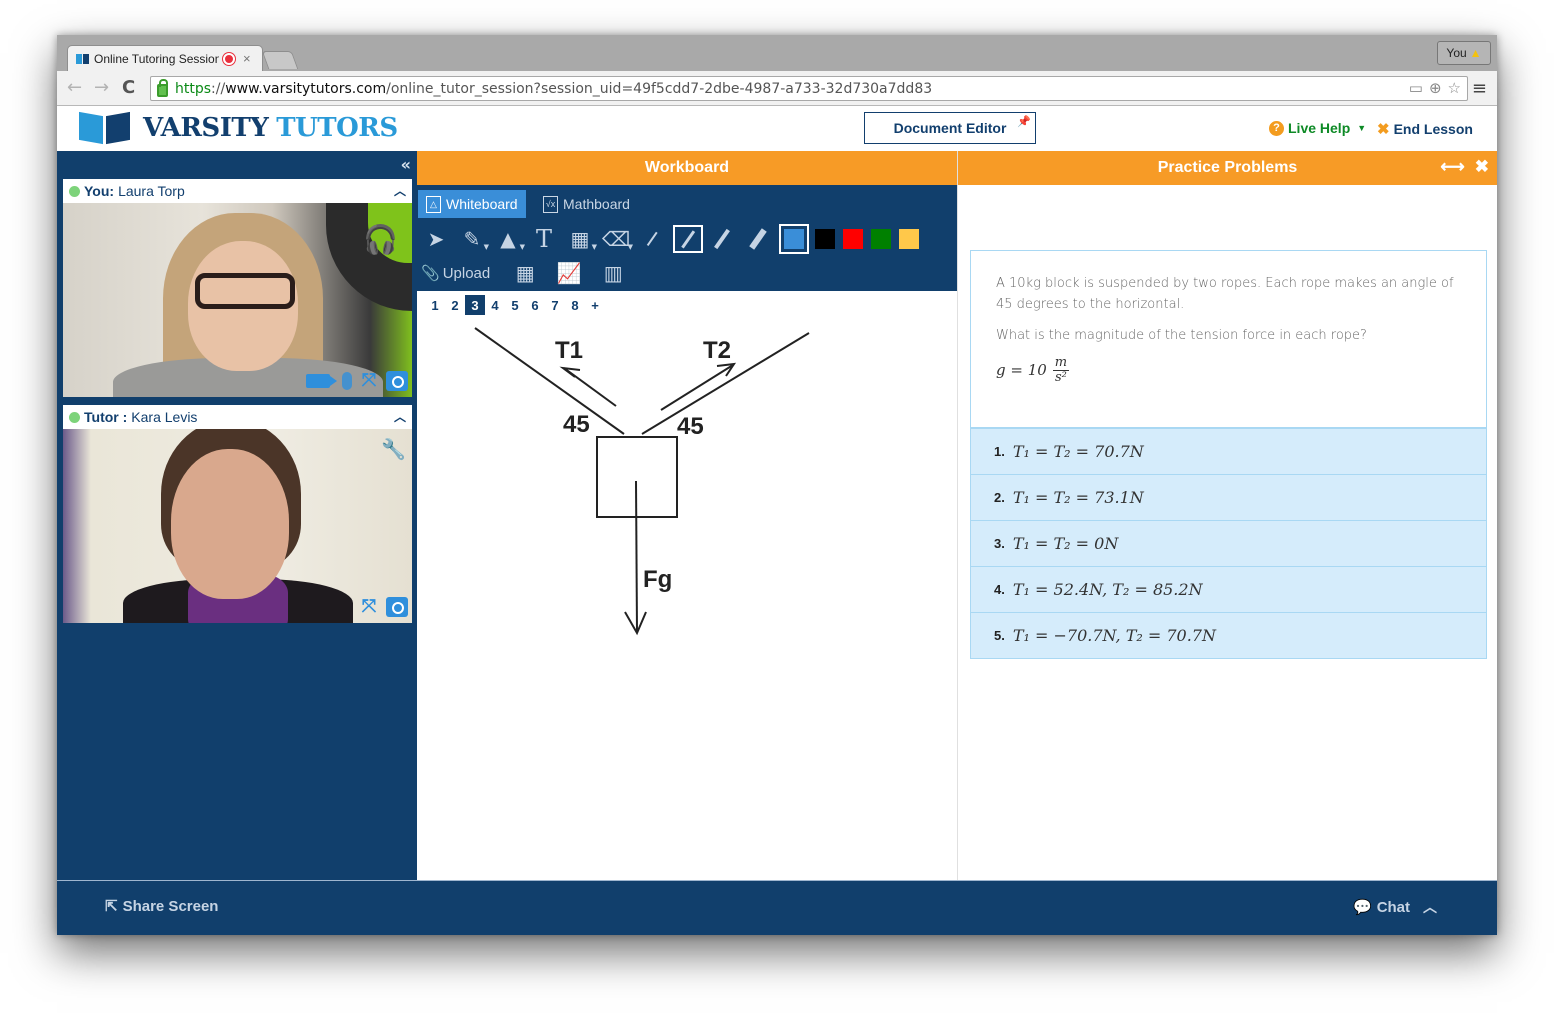 The height and width of the screenshot is (1014, 1554). What do you see at coordinates (909, 239) in the screenshot?
I see `color-swatch-yellow` at bounding box center [909, 239].